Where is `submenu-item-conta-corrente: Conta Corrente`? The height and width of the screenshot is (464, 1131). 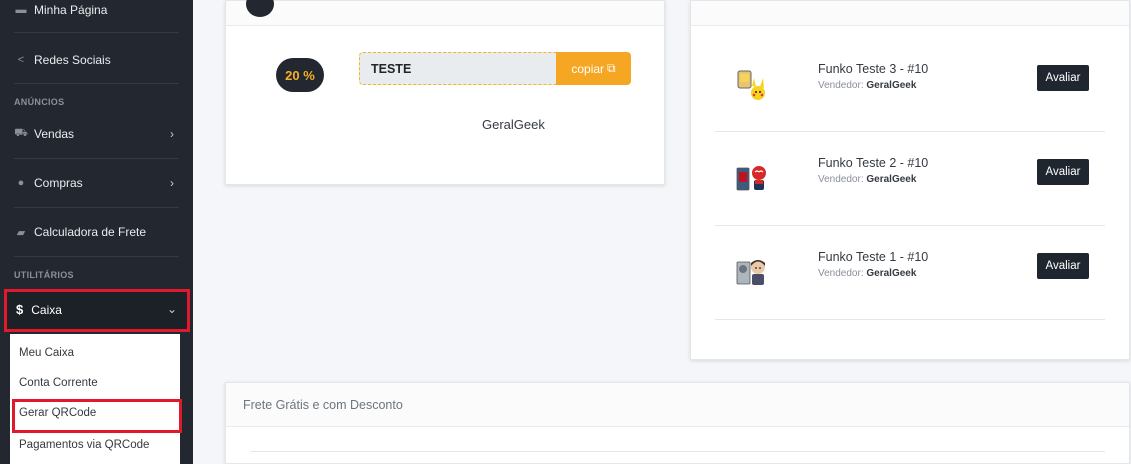
submenu-item-conta-corrente: Conta Corrente is located at coordinates (58, 383).